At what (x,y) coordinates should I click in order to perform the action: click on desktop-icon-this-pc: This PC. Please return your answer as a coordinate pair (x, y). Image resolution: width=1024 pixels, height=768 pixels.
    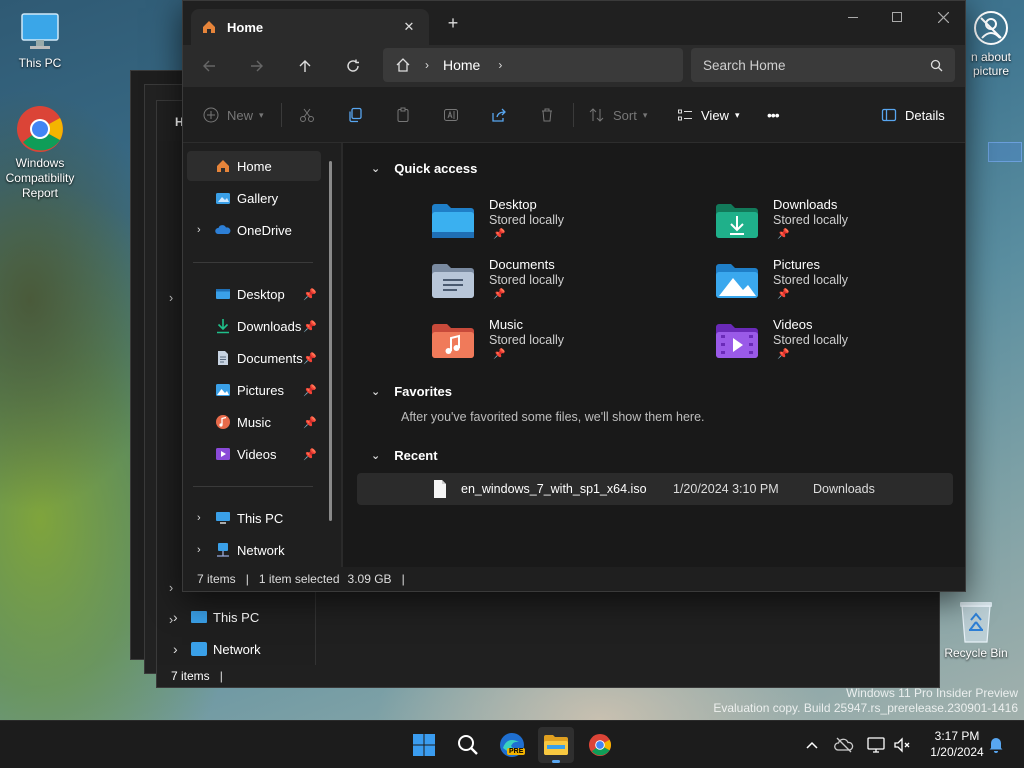
    Looking at the image, I should click on (40, 40).